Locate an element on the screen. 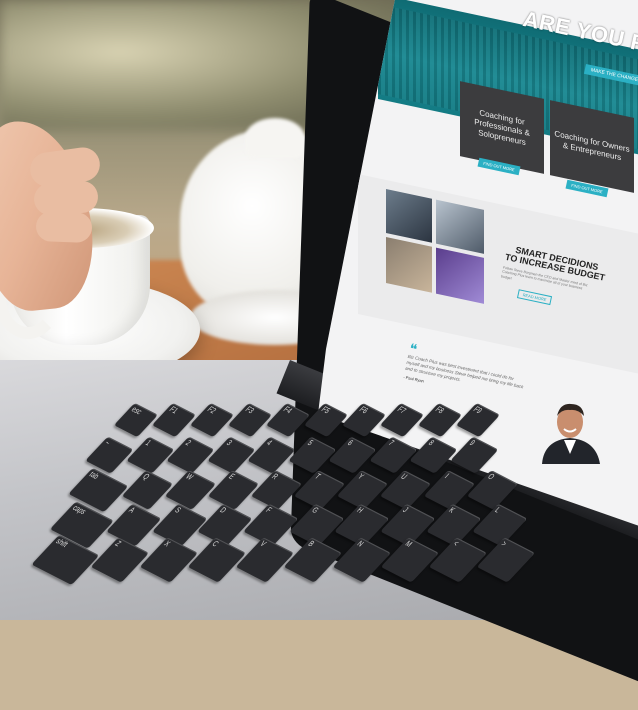 Image resolution: width=638 pixels, height=710 pixels. key-i: I is located at coordinates (449, 490).